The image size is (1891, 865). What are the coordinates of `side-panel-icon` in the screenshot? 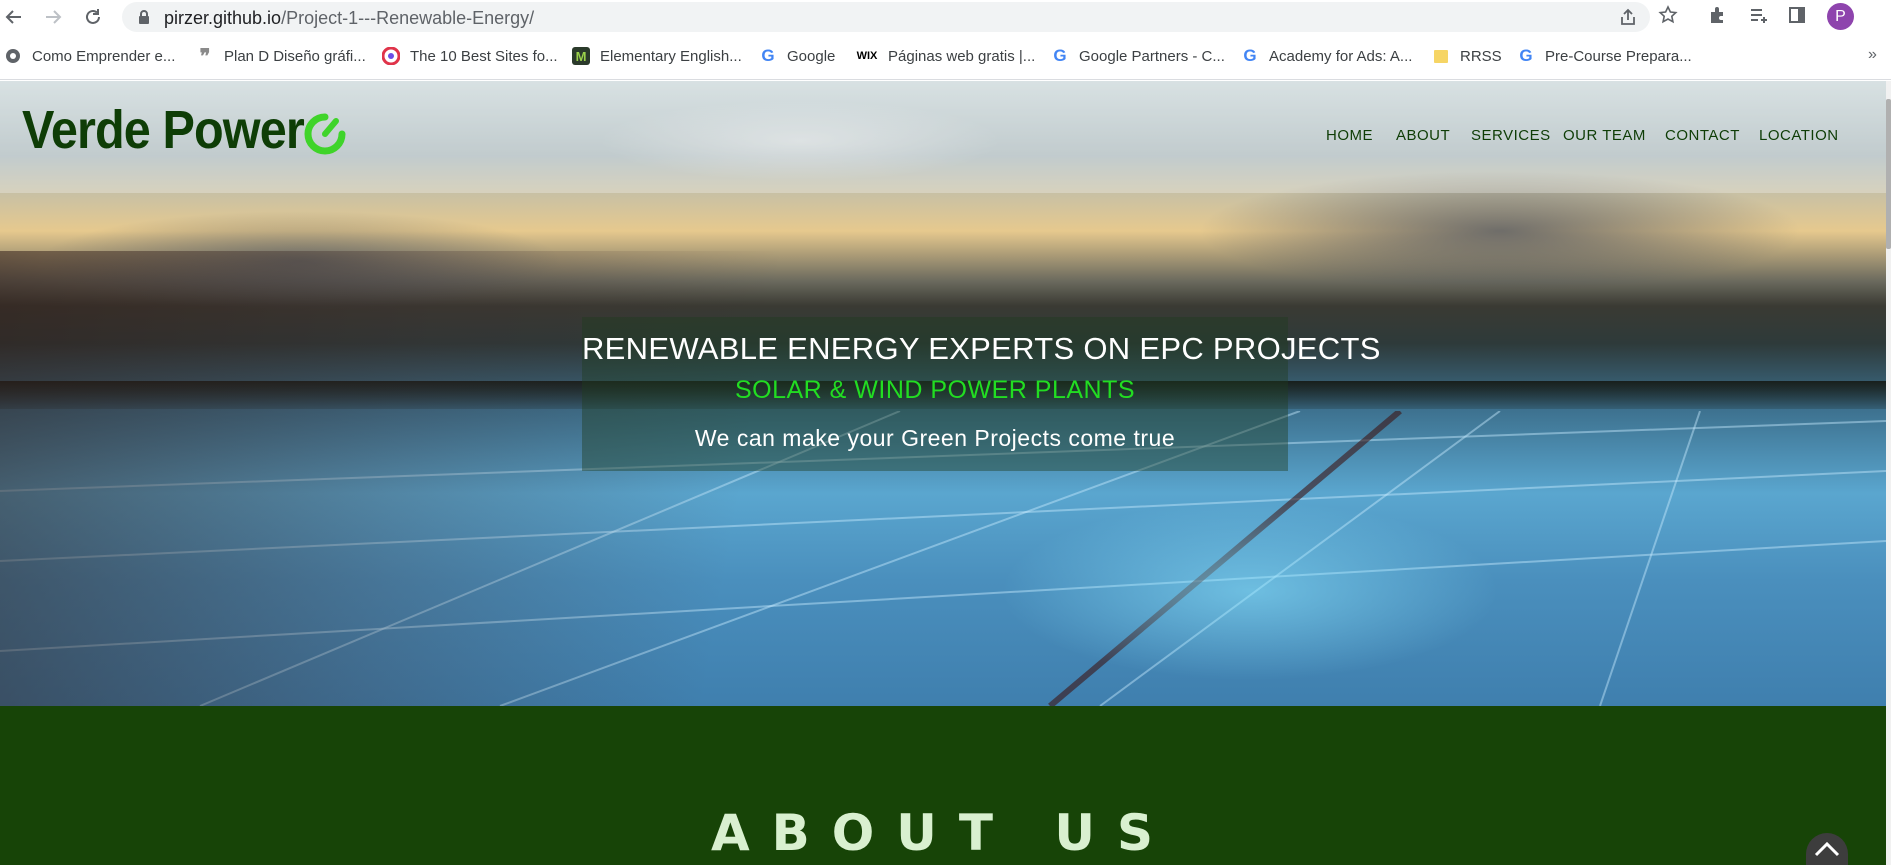 It's located at (1797, 15).